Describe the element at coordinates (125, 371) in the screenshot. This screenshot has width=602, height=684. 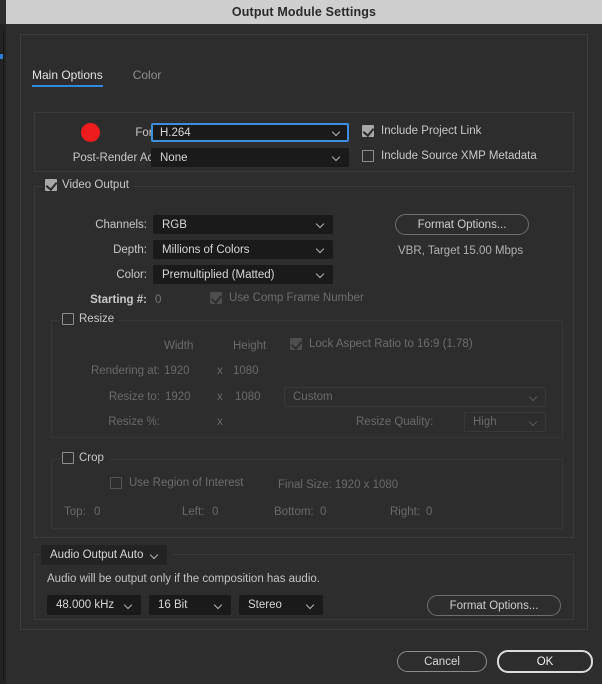
I see `rendering-at-label: Rendering at:` at that location.